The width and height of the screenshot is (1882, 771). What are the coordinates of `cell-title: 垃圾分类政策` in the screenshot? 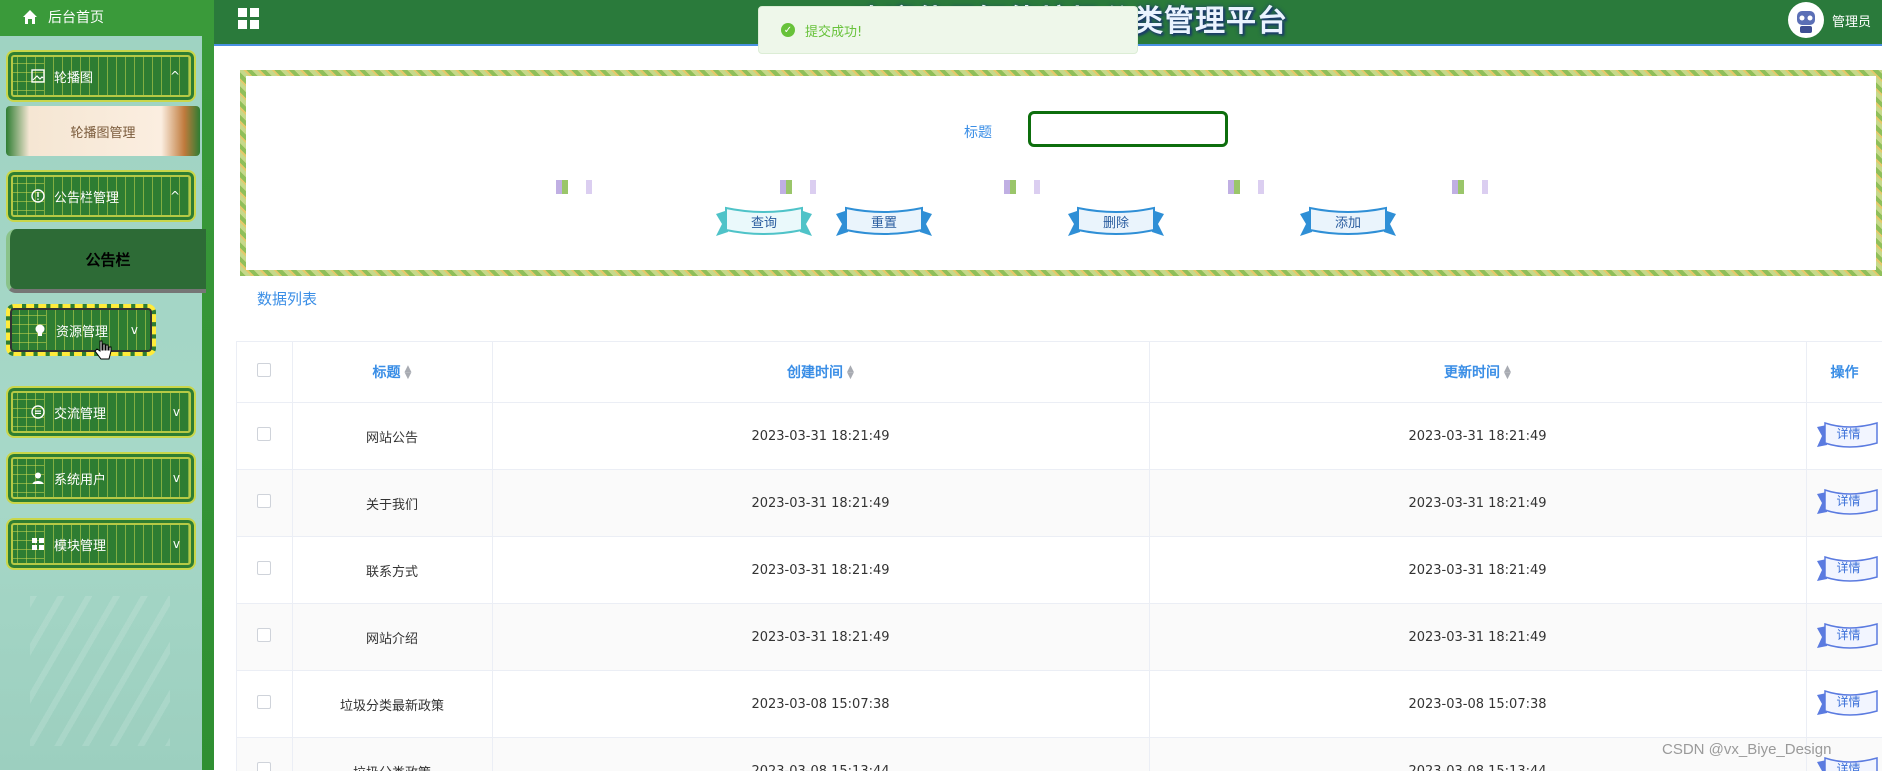 It's located at (392, 754).